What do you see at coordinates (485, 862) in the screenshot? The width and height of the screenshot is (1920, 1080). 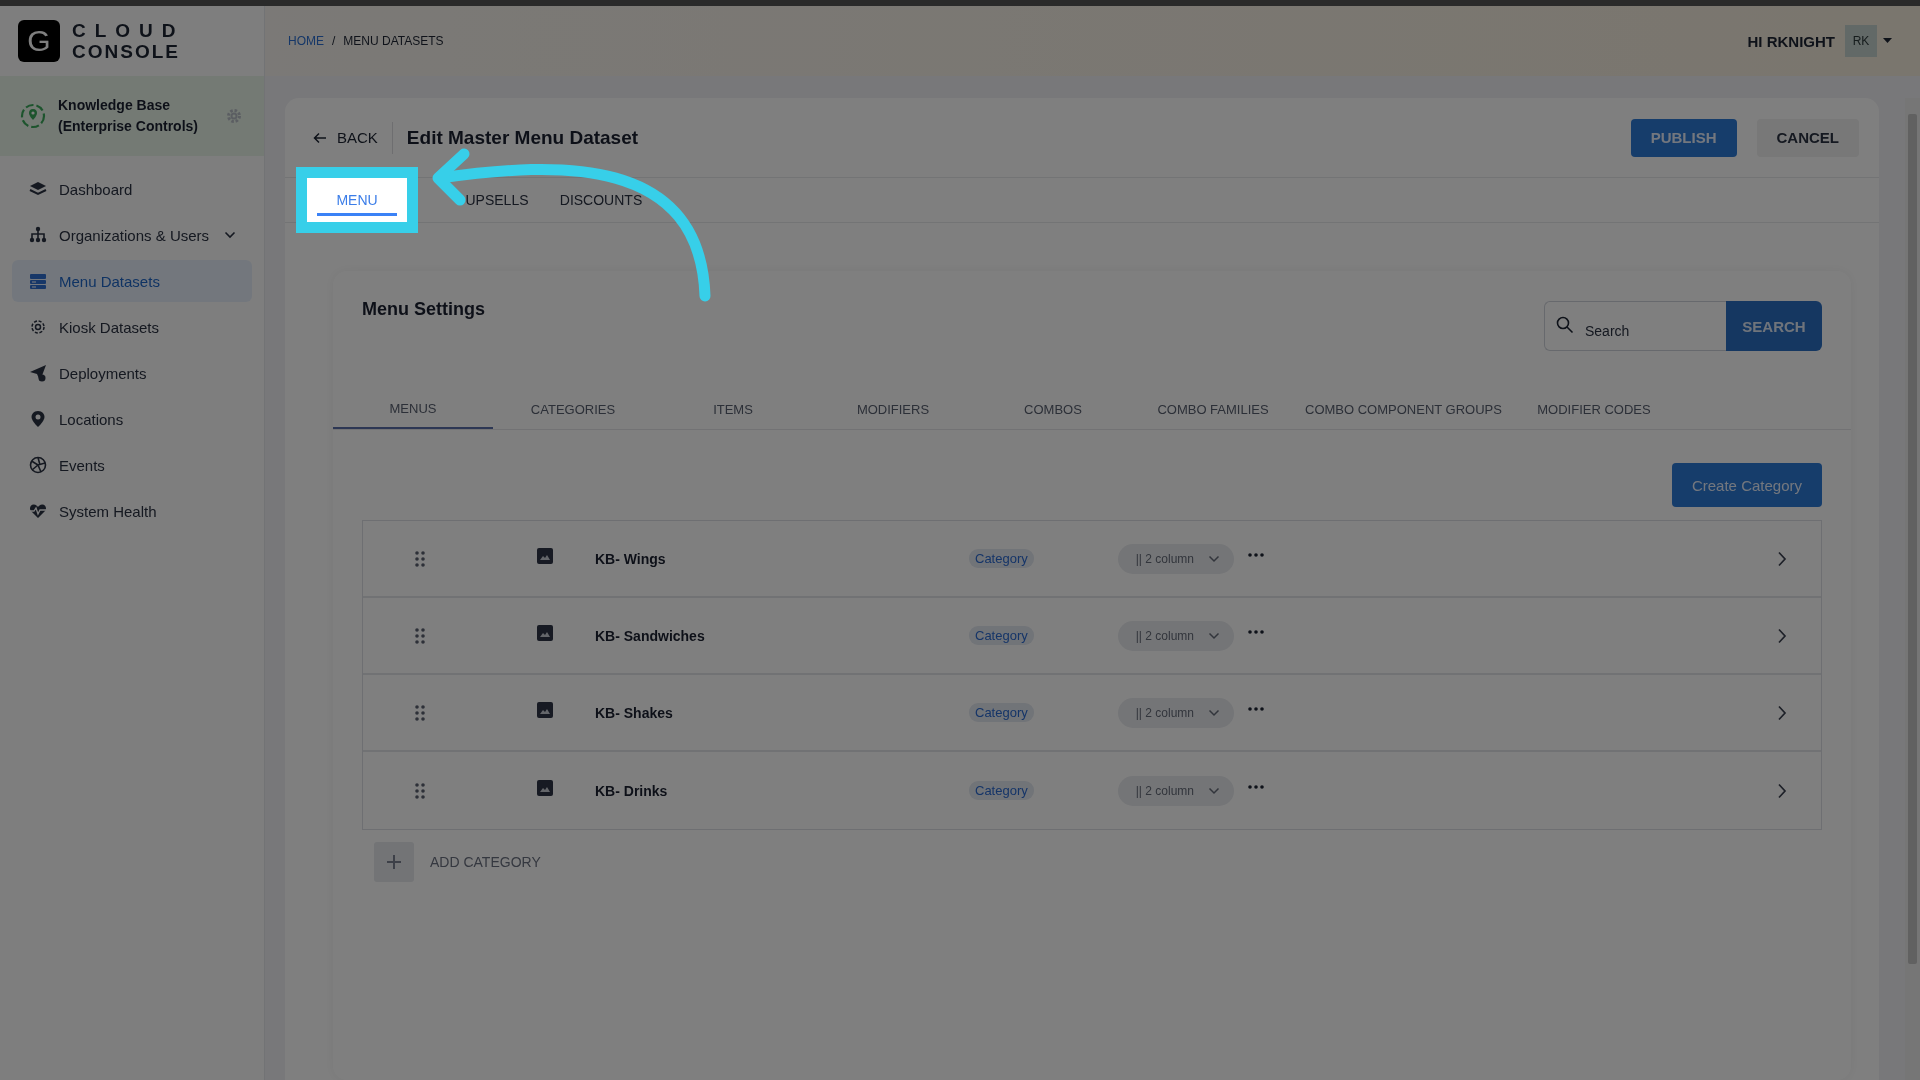 I see `add-category-label: ADD CATEGORY` at bounding box center [485, 862].